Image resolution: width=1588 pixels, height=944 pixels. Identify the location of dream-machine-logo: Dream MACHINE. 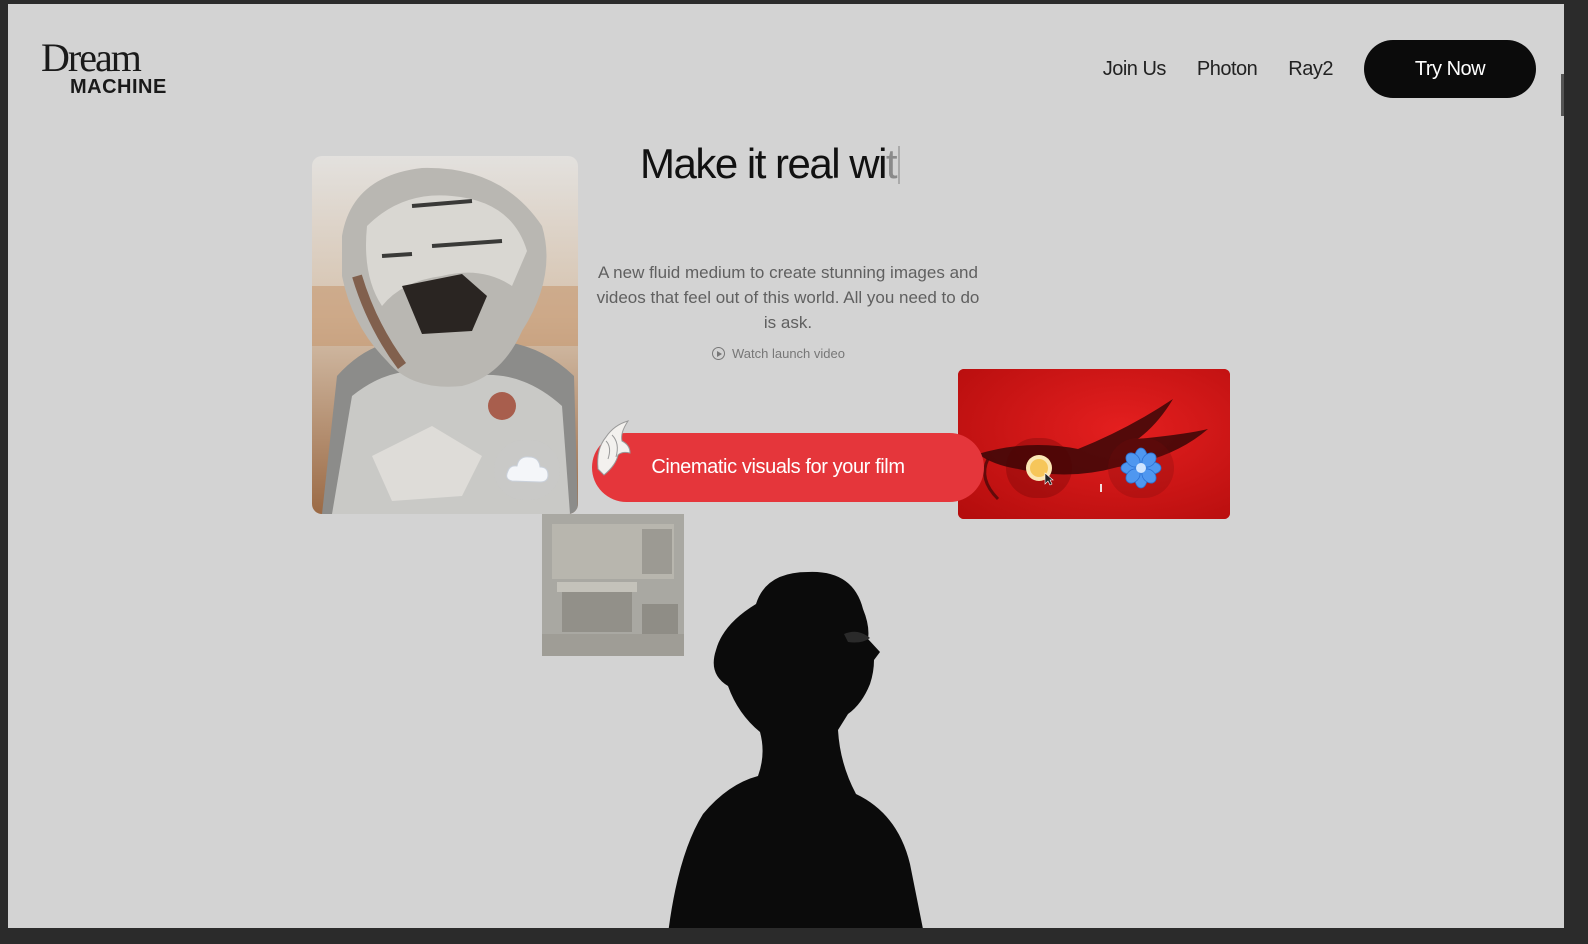
(104, 68).